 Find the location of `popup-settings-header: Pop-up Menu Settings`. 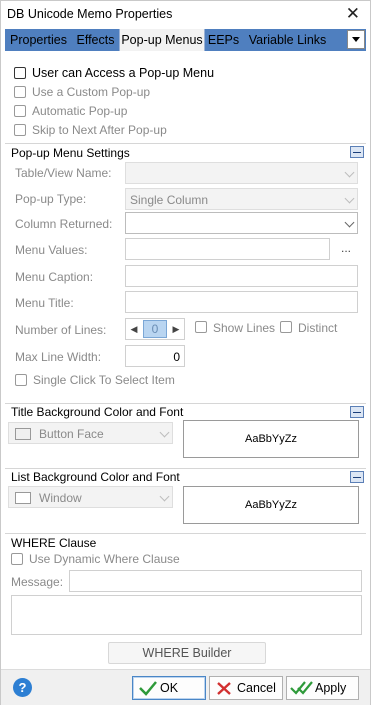

popup-settings-header: Pop-up Menu Settings is located at coordinates (70, 153).